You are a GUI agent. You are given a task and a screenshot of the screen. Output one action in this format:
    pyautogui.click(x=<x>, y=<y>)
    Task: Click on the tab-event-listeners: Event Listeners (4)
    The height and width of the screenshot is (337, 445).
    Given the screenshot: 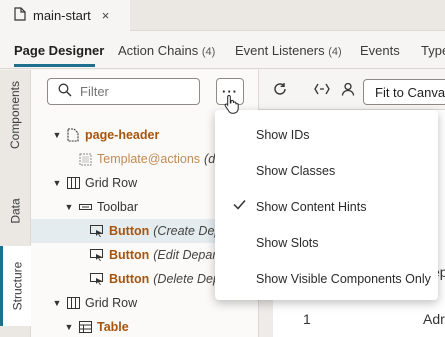 What is the action you would take?
    pyautogui.click(x=288, y=50)
    